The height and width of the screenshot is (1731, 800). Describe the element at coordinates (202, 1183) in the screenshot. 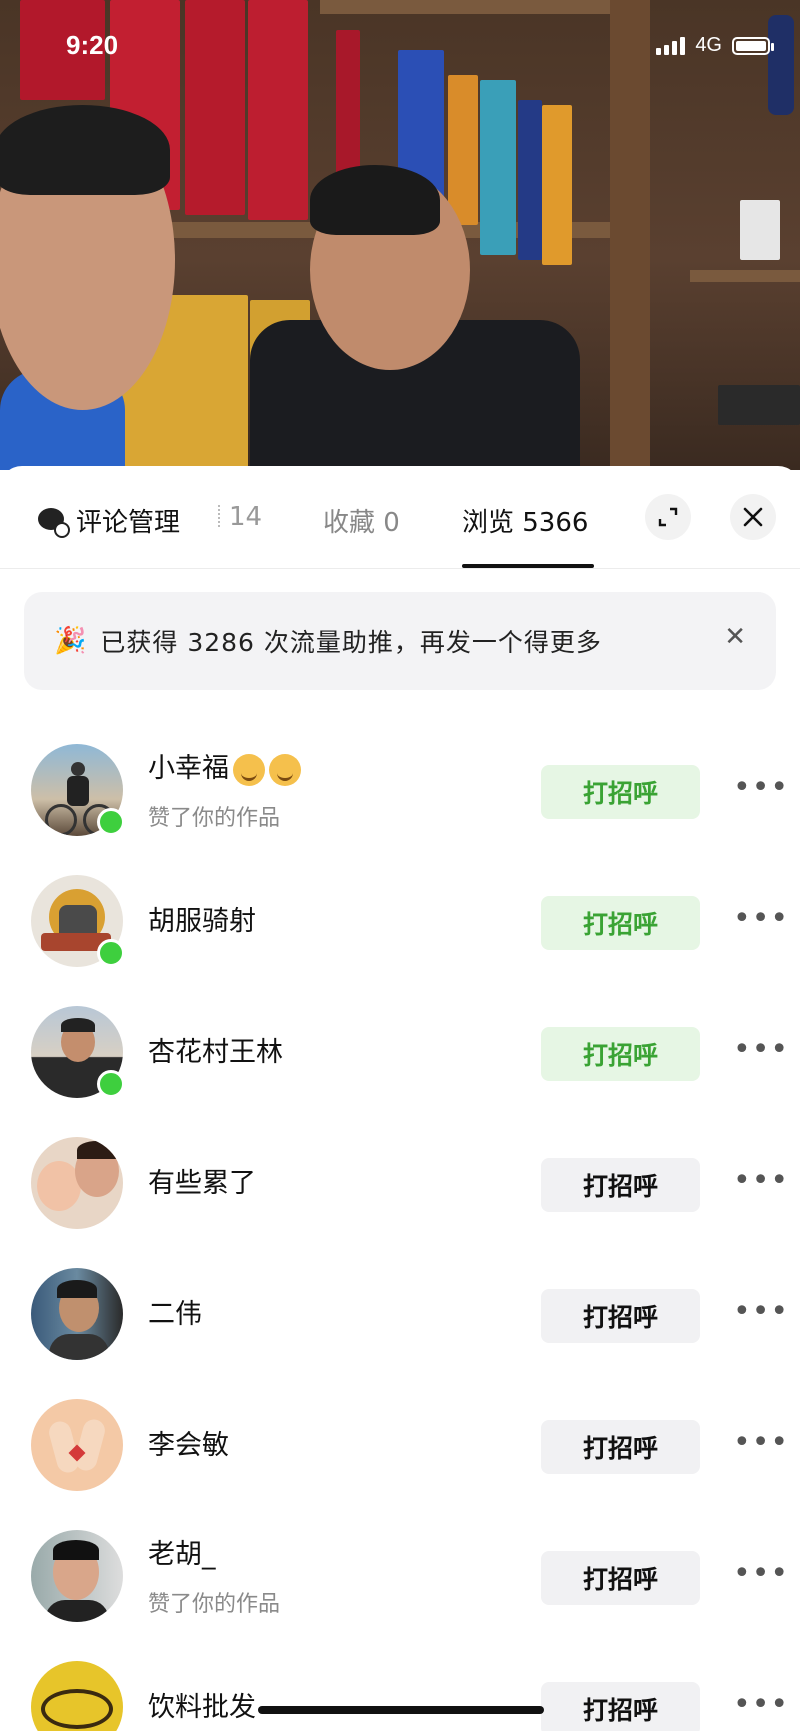

I see `user-name: 有些累了` at that location.